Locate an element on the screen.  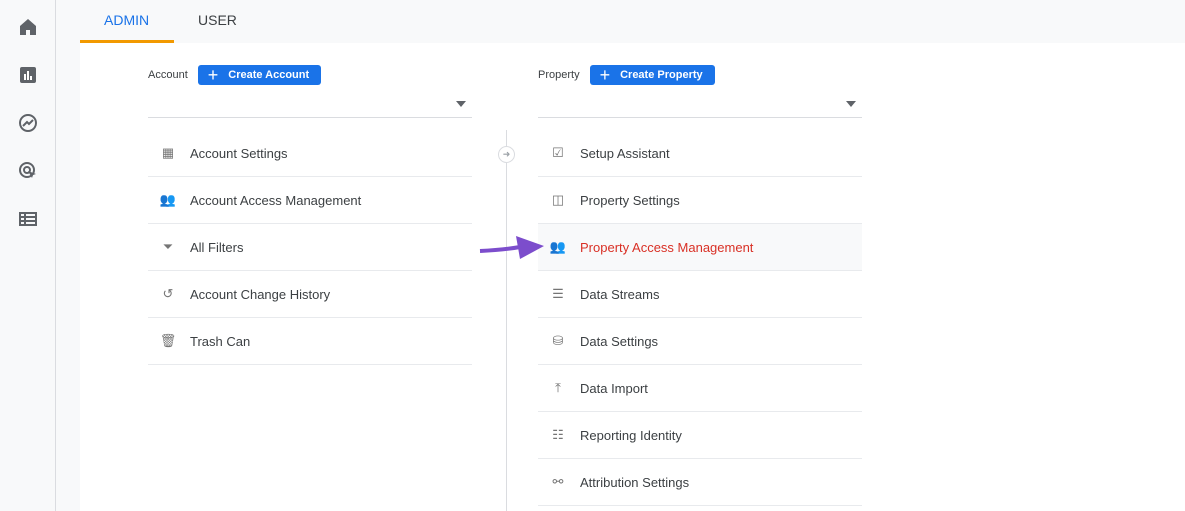
admin-tabs: ADMIN USER is located at coordinates (170, 21).